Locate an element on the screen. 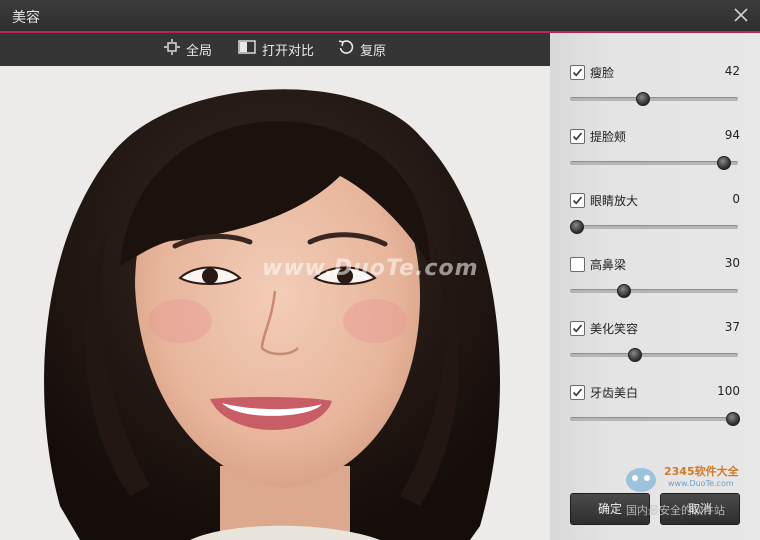 The width and height of the screenshot is (760, 540). adjustment-value: 94 is located at coordinates (732, 135).